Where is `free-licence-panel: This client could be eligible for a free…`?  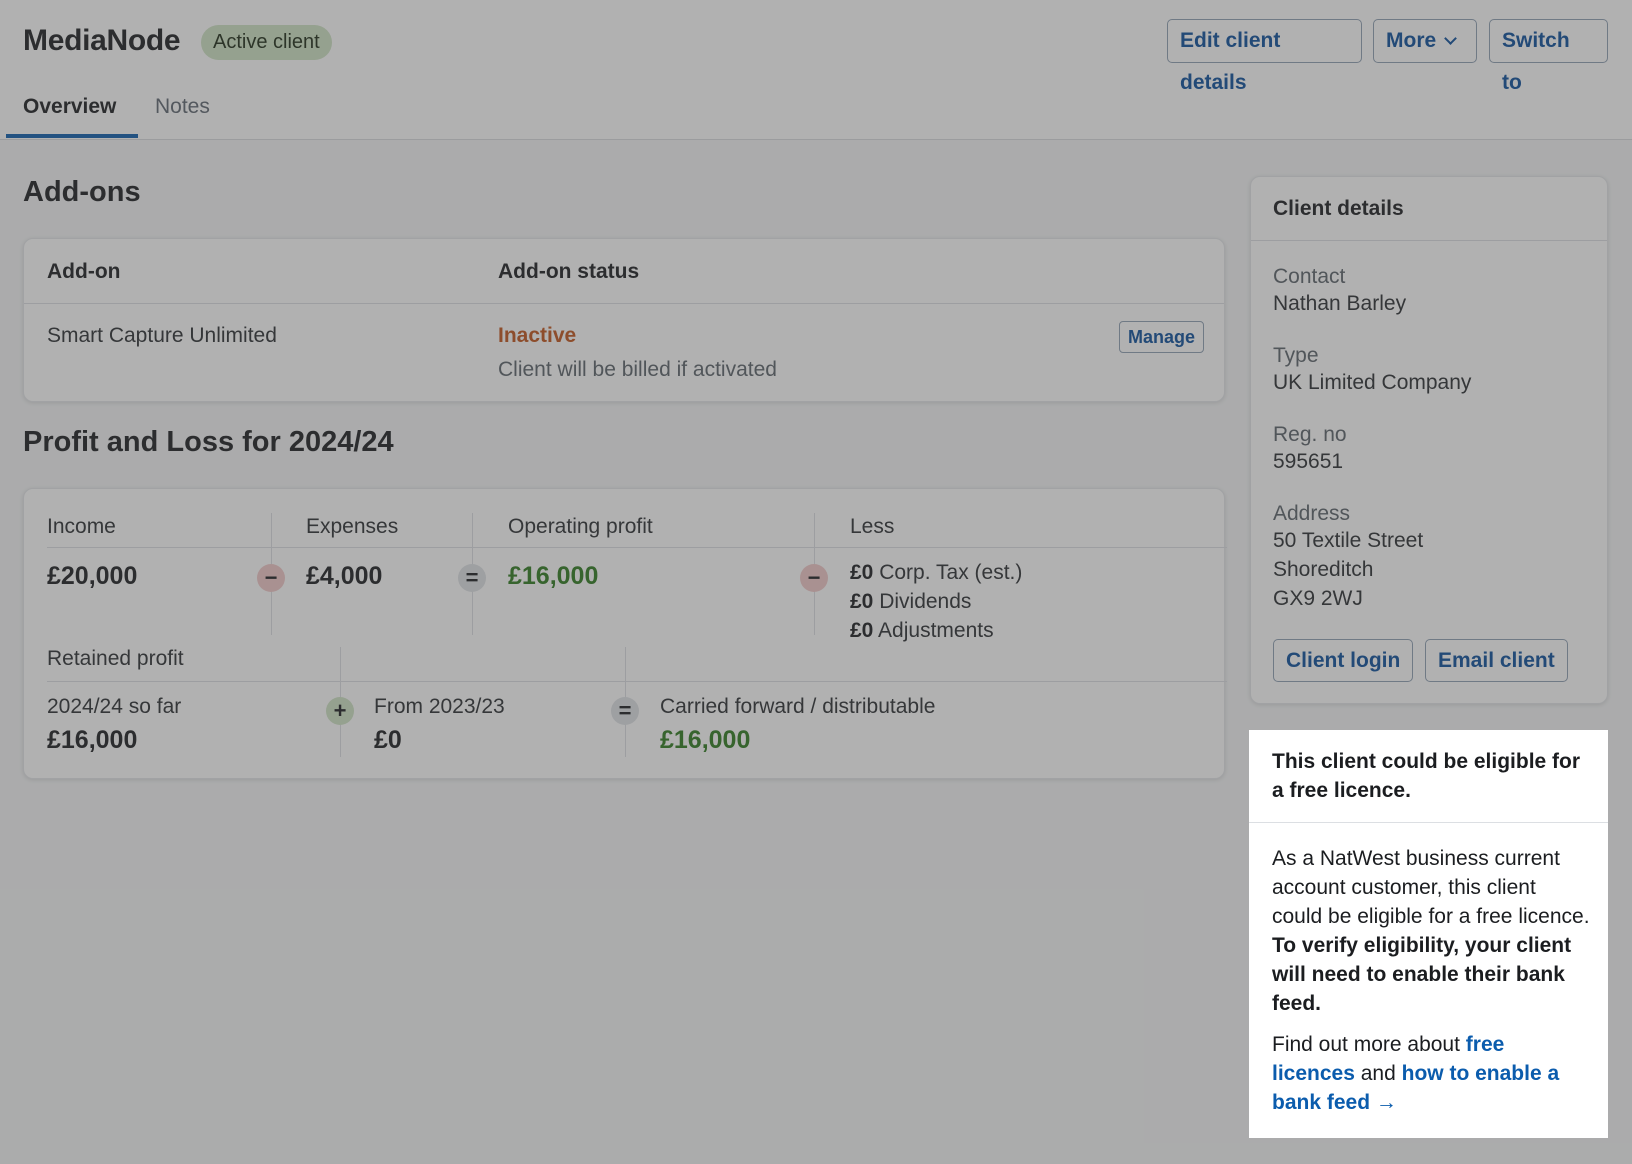 free-licence-panel: This client could be eligible for a free… is located at coordinates (1428, 934).